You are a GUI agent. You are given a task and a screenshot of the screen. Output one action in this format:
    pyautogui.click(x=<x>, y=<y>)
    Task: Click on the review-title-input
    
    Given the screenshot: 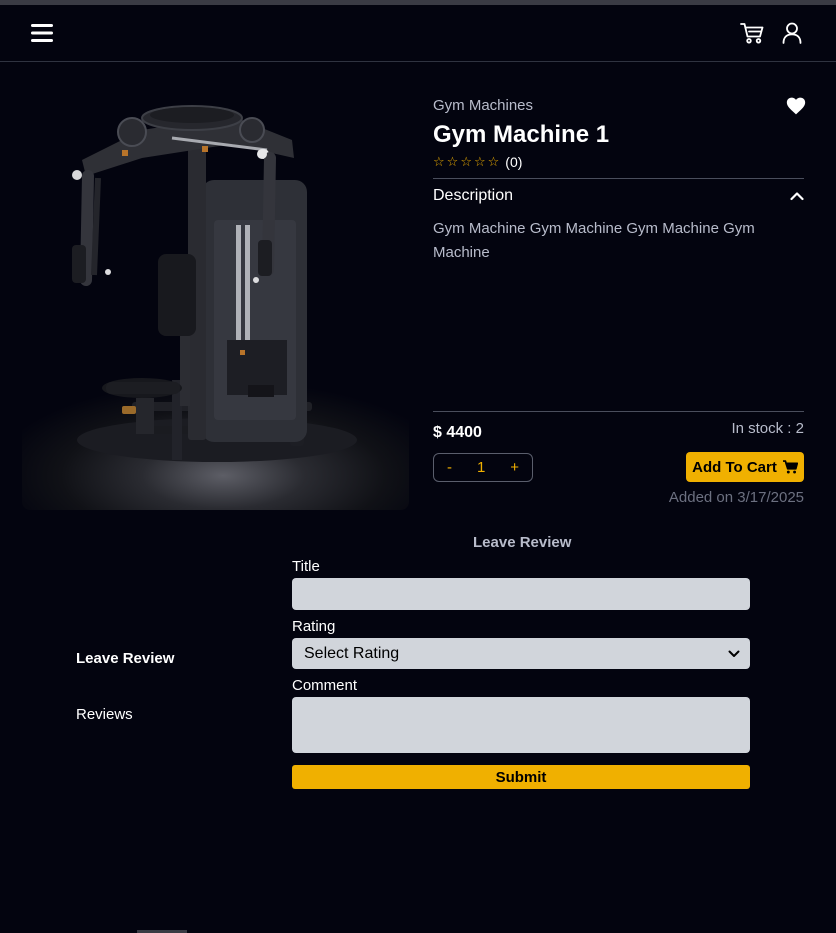 What is the action you would take?
    pyautogui.click(x=521, y=594)
    